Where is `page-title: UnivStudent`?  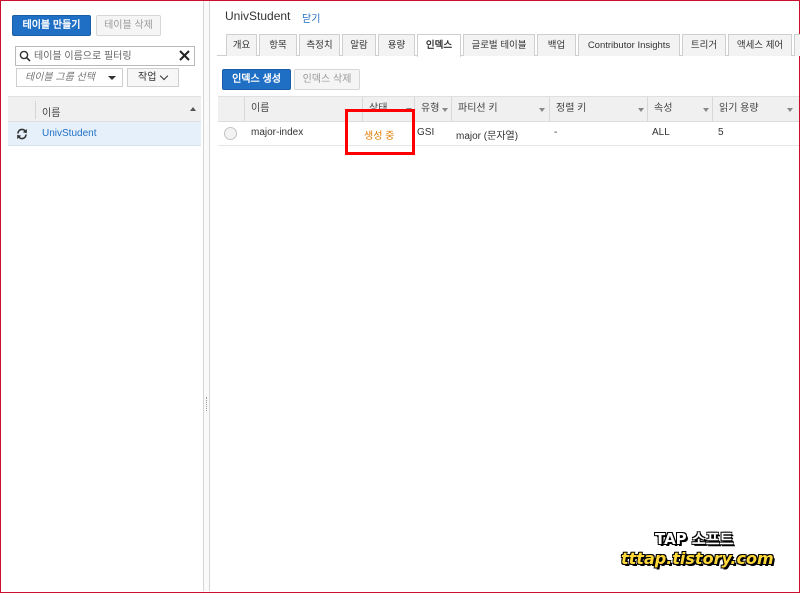
page-title: UnivStudent is located at coordinates (258, 16).